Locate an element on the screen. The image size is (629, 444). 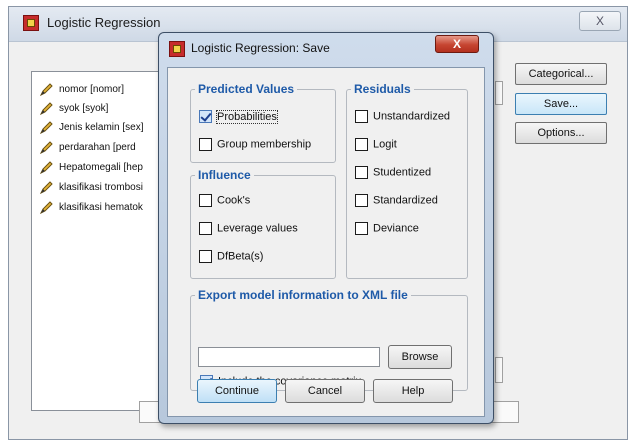
variable-label: nomor [nomor] is located at coordinates (92, 89).